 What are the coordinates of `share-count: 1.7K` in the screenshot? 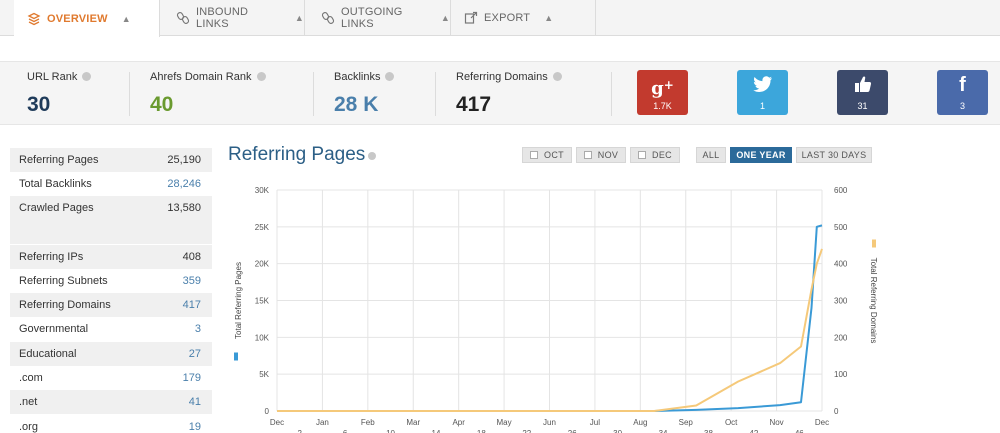 It's located at (662, 106).